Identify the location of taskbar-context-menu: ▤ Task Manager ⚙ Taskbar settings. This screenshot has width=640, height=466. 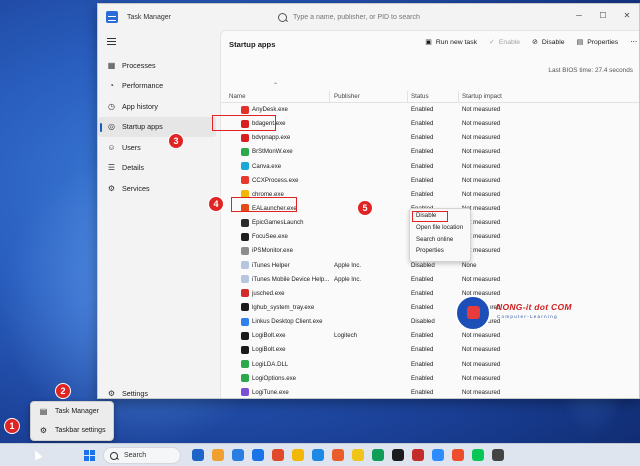
(72, 421).